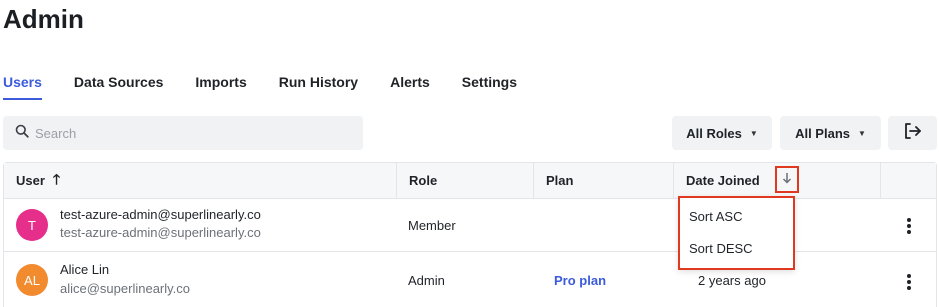  What do you see at coordinates (721, 248) in the screenshot?
I see `sort-desc-option: Sort DESC` at bounding box center [721, 248].